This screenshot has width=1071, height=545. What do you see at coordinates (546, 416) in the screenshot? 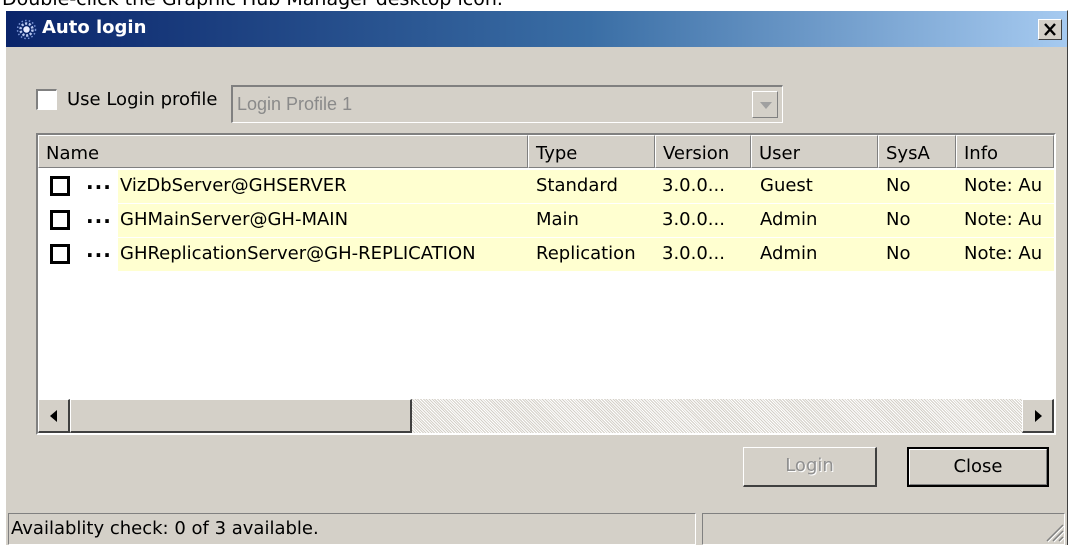
I see `horizontal-scrollbar` at bounding box center [546, 416].